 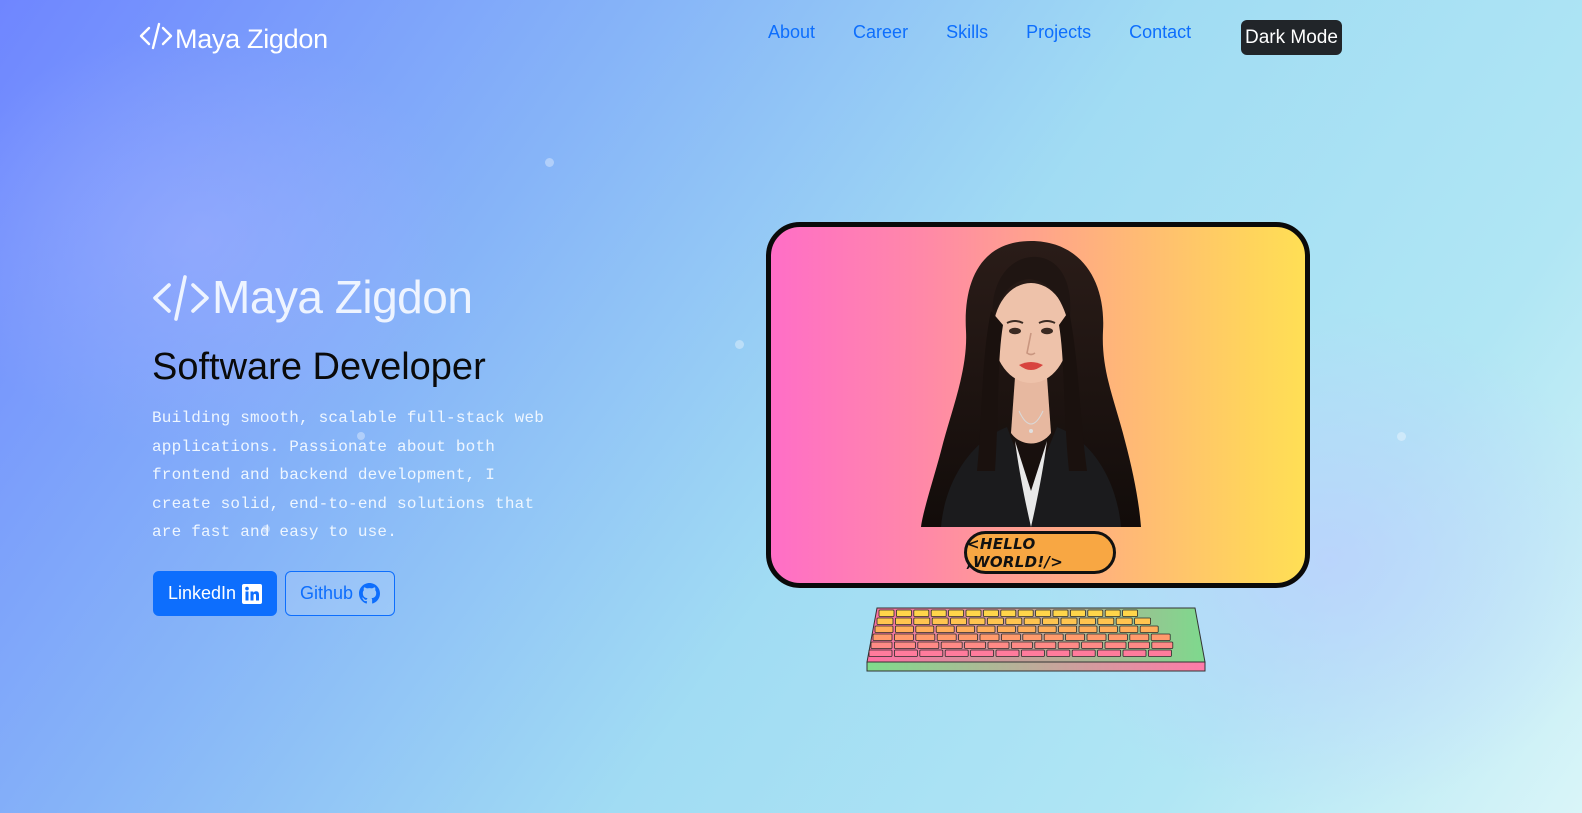 I want to click on linkedin-button-label: LinkedIn, so click(x=202, y=593).